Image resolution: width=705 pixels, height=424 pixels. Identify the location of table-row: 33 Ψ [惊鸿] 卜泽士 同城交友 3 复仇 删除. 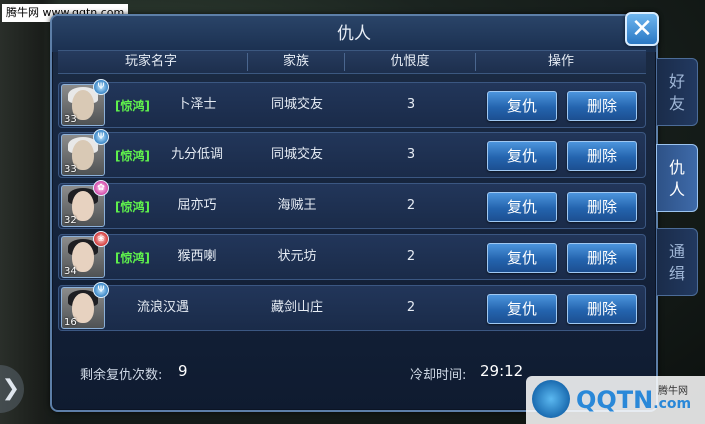
(352, 103).